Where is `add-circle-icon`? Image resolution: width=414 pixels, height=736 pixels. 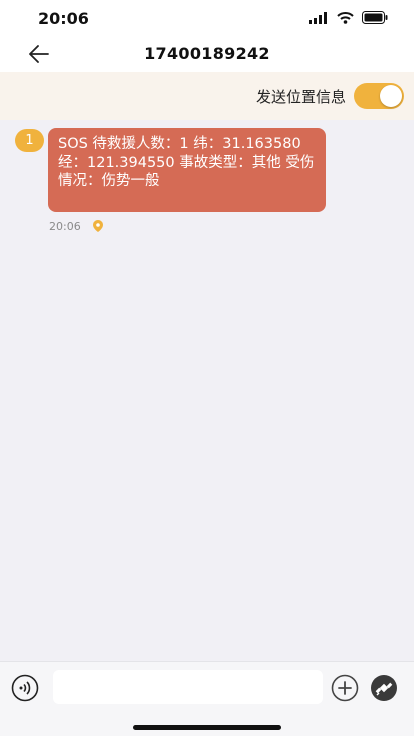 add-circle-icon is located at coordinates (345, 688).